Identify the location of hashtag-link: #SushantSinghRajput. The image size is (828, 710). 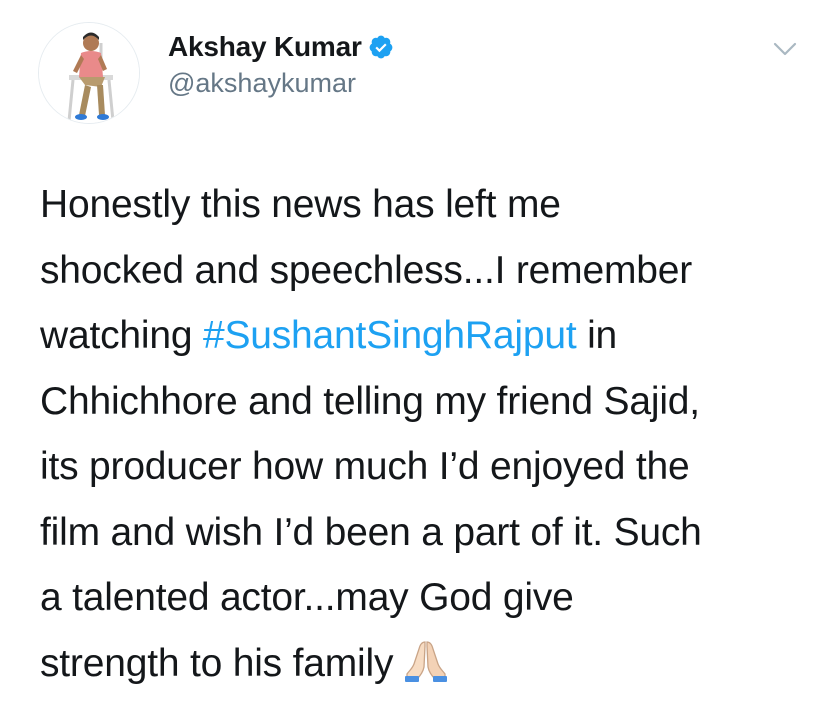
(390, 335).